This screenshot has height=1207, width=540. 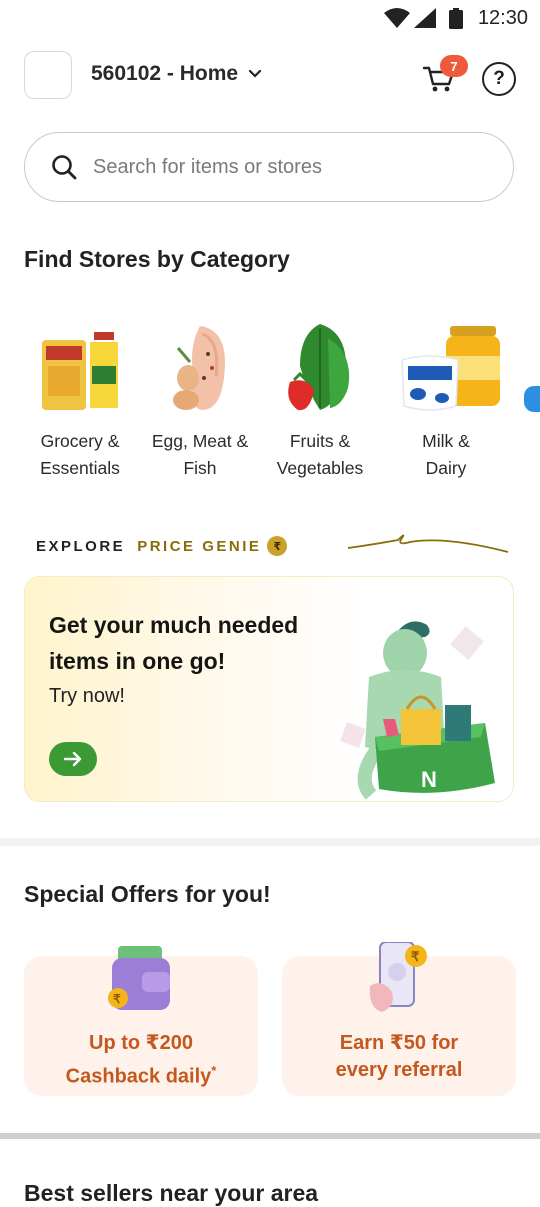 I want to click on explore-label: EXPLORE, so click(x=81, y=546).